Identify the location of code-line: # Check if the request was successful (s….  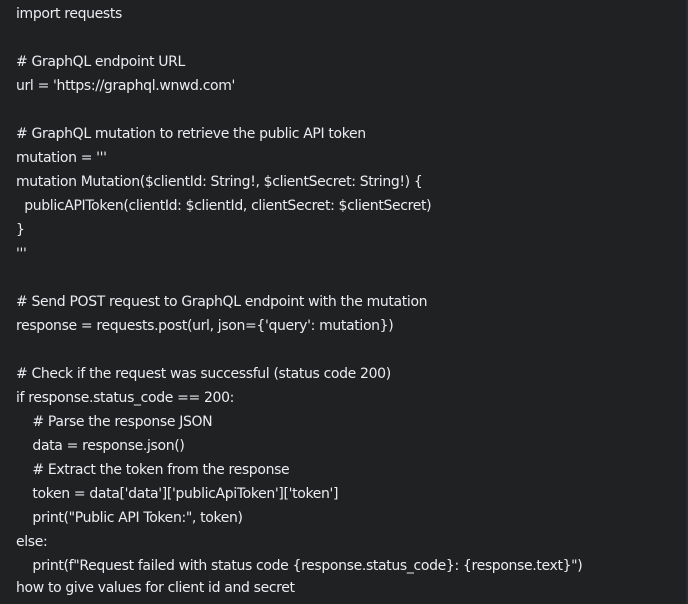
(203, 374).